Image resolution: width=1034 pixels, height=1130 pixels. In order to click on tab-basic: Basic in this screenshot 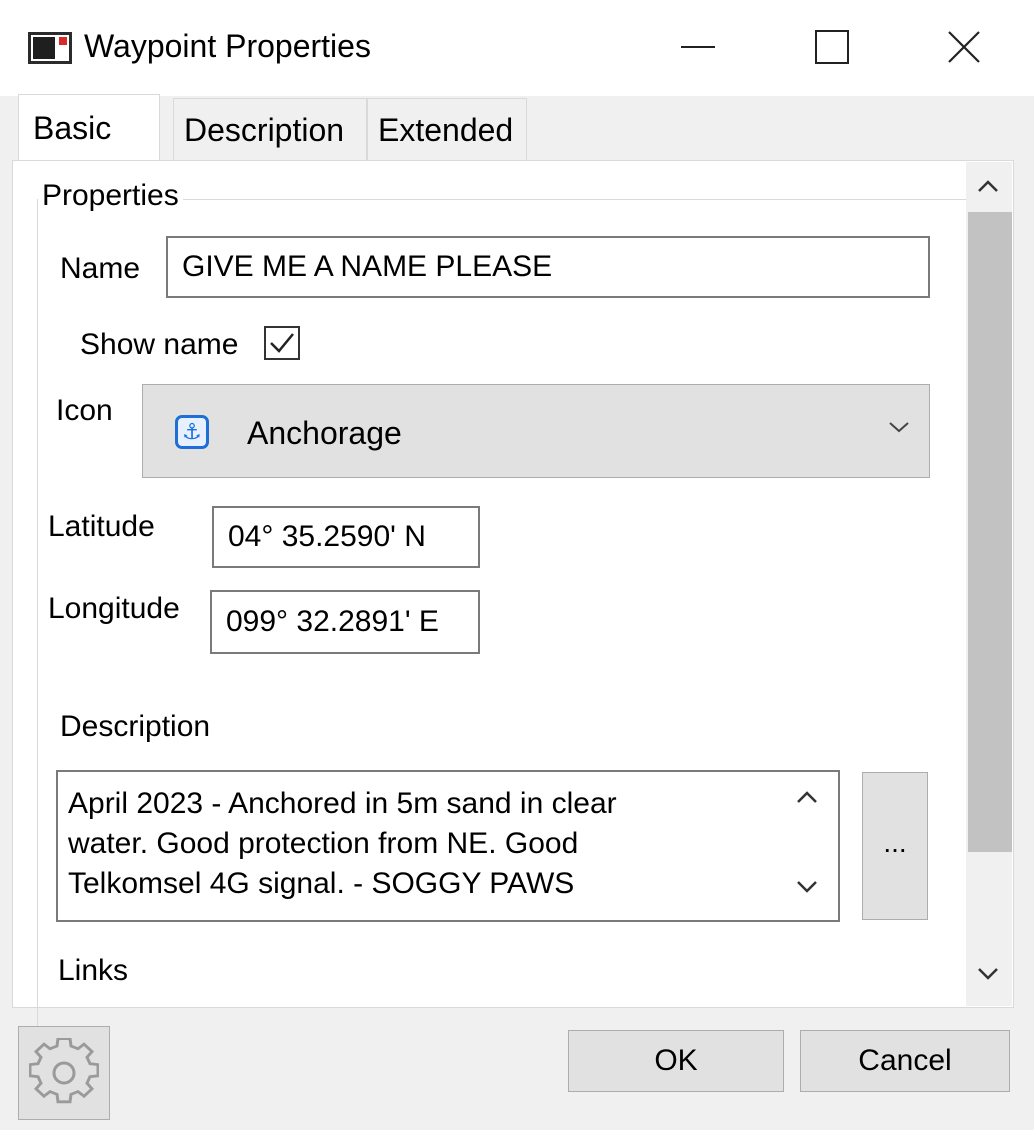, I will do `click(89, 127)`.